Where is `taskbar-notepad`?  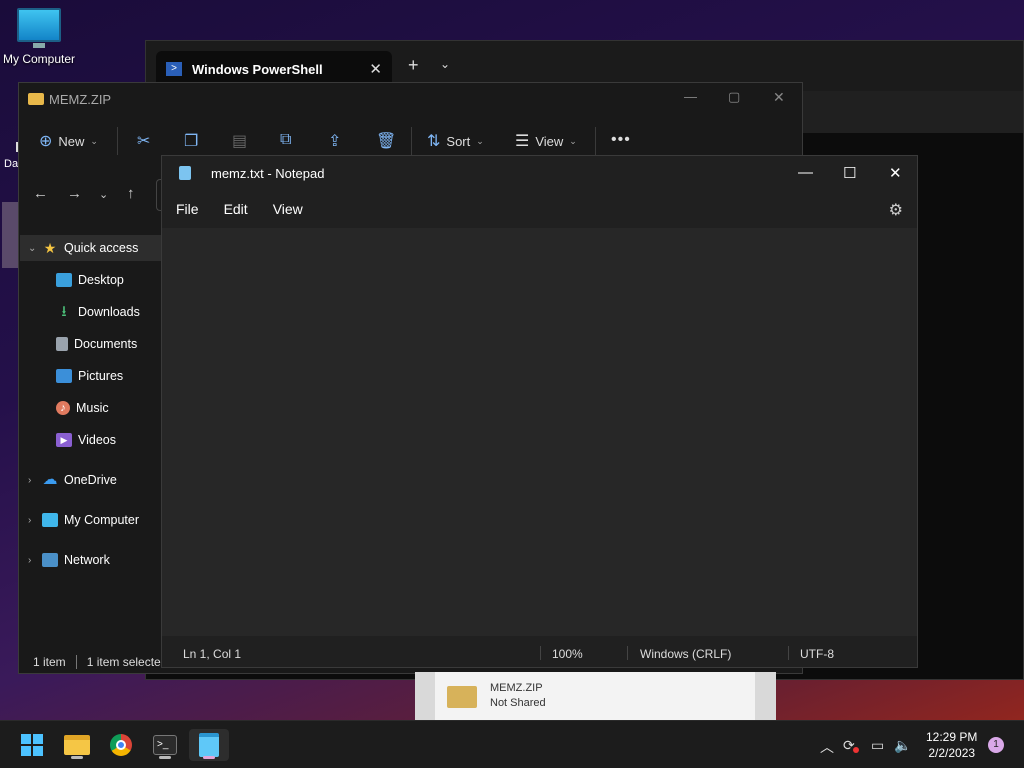 taskbar-notepad is located at coordinates (209, 745).